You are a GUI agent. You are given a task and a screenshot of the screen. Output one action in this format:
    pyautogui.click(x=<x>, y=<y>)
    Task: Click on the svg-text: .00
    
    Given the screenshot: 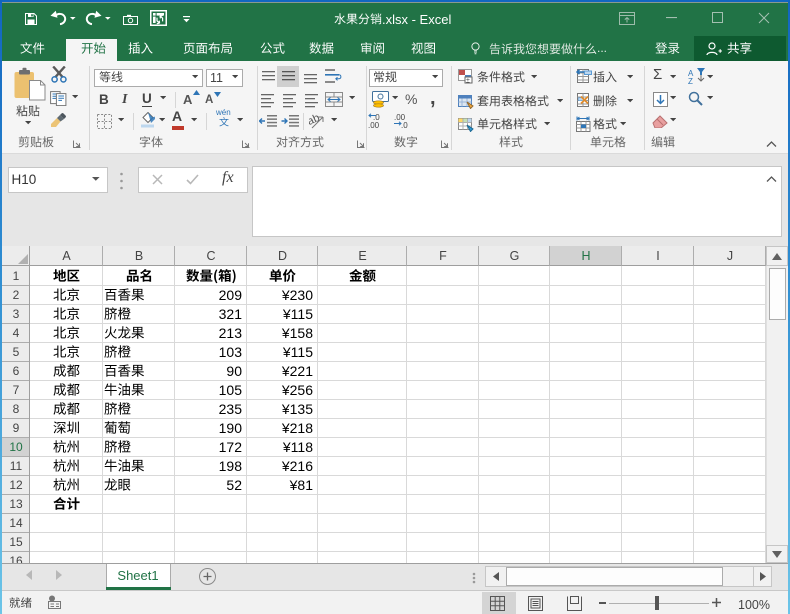 What is the action you would take?
    pyautogui.click(x=374, y=125)
    